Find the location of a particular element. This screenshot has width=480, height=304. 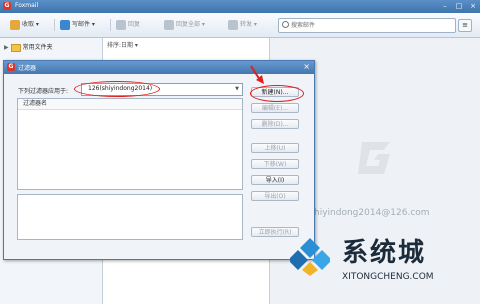

reply-button: 回复 is located at coordinates (128, 25).